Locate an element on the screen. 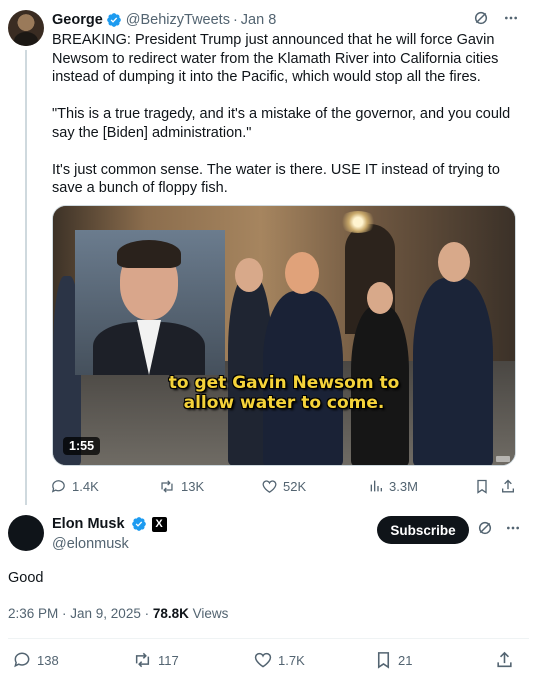 Image resolution: width=537 pixels, height=679 pixels. caption-line: to get Gavin Newsom to is located at coordinates (284, 383).